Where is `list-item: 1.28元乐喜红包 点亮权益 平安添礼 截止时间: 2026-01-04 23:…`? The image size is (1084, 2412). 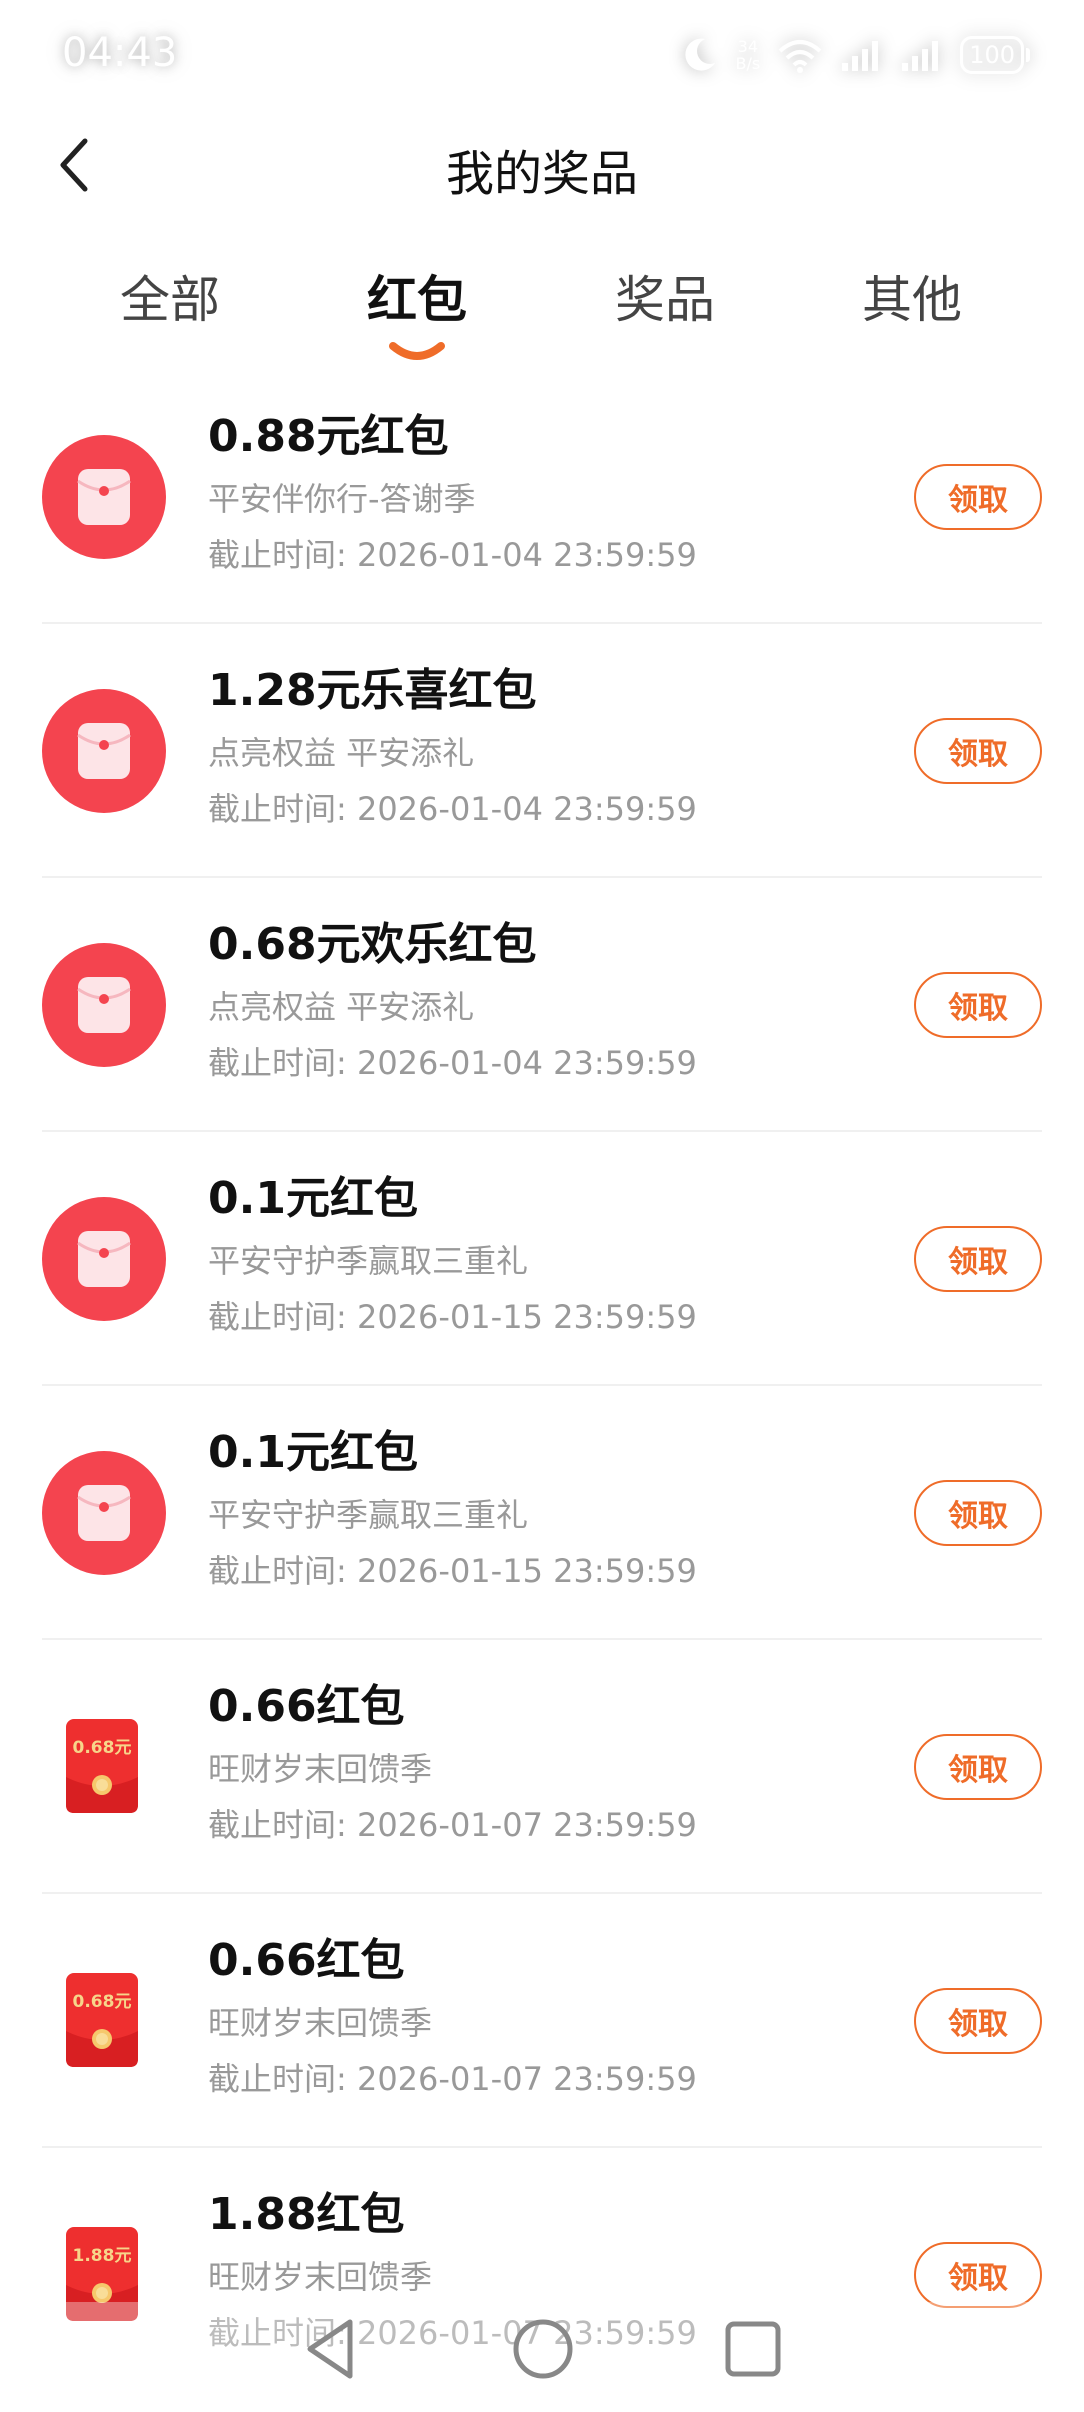 list-item: 1.28元乐喜红包 点亮权益 平安添礼 截止时间: 2026-01-04 23:… is located at coordinates (542, 751).